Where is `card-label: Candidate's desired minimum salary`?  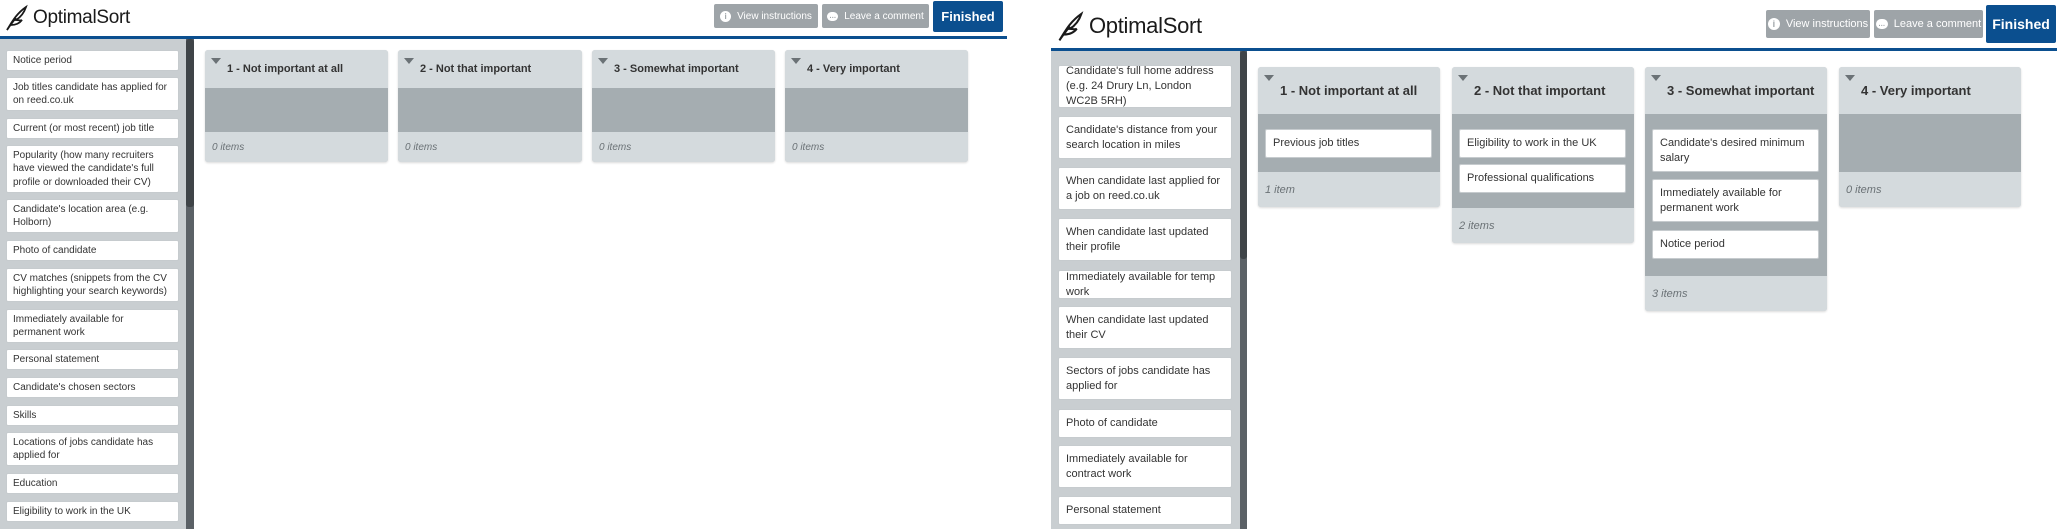
card-label: Candidate's desired minimum salary is located at coordinates (1732, 150).